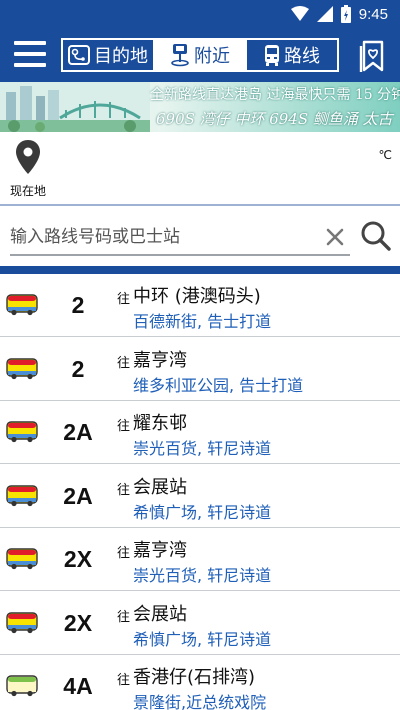 This screenshot has height=710, width=400. Describe the element at coordinates (200, 496) in the screenshot. I see `route-row: 2A 往会展站希慎广场, 轩尼诗道` at that location.